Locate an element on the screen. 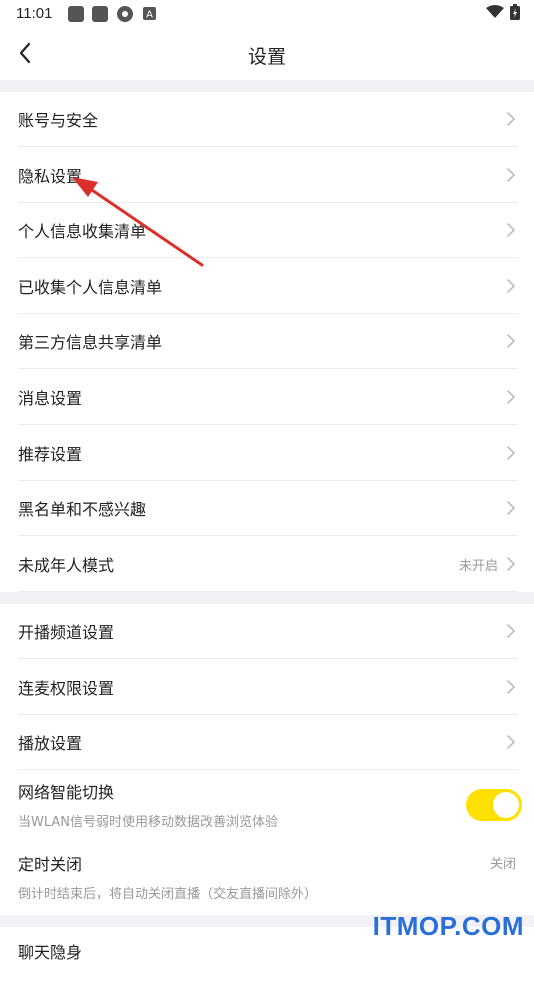 Image resolution: width=534 pixels, height=982 pixels. settings-row-label: 第三方信息共享清单 is located at coordinates (90, 343).